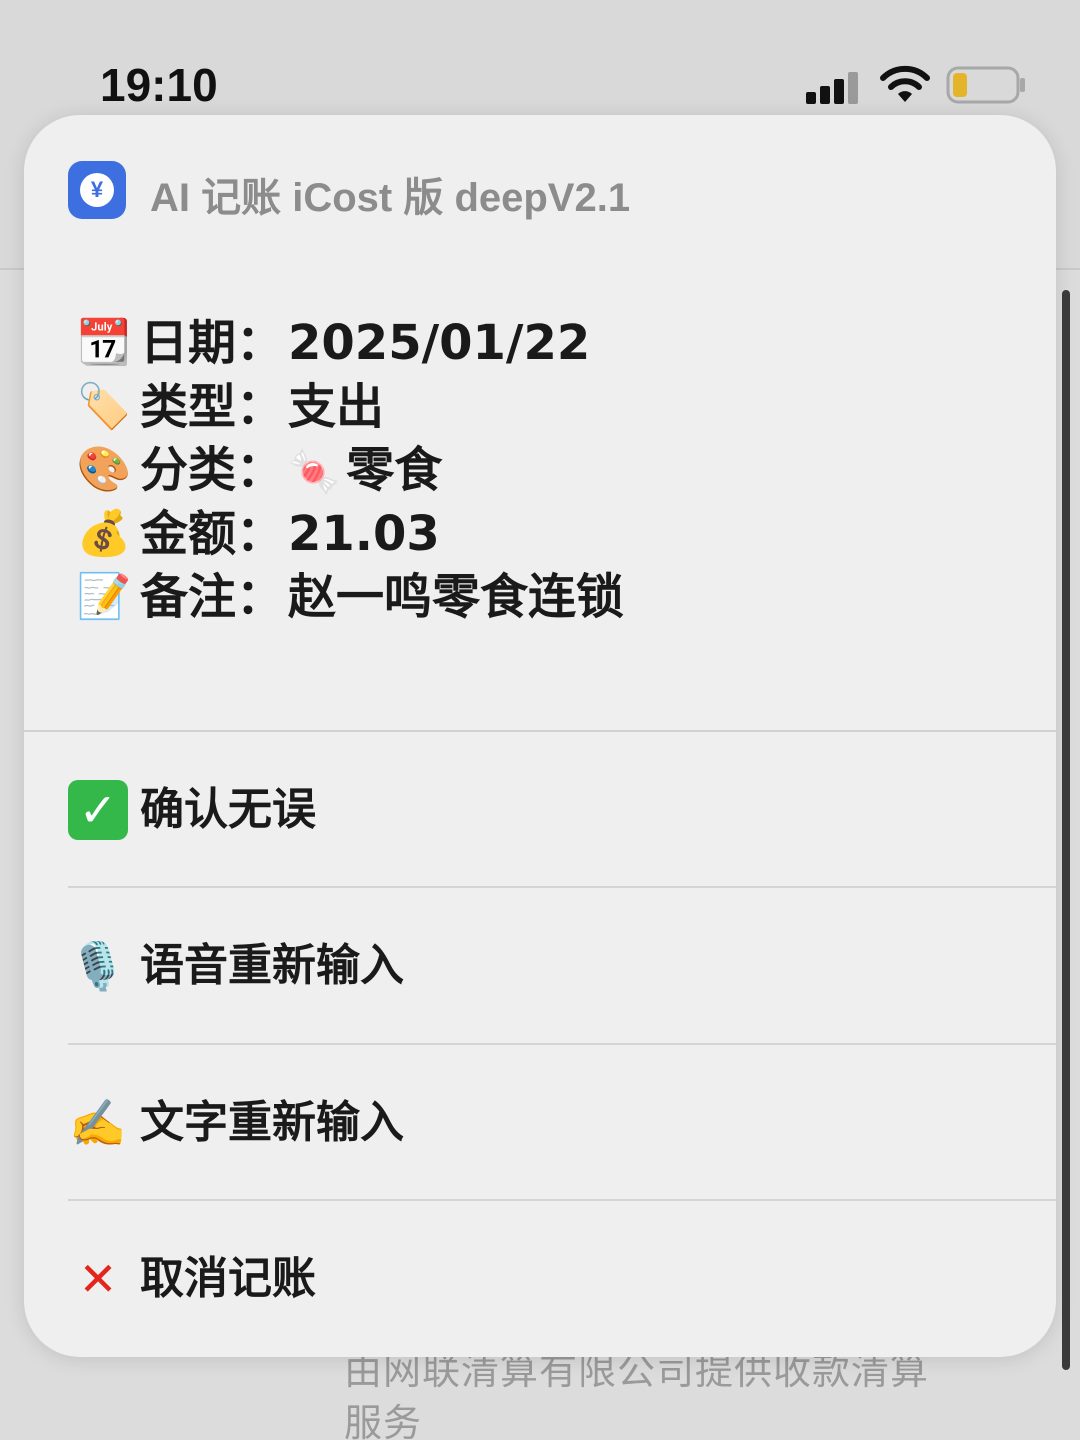  I want to click on confirm-button: ✓ 确认无误, so click(540, 809).